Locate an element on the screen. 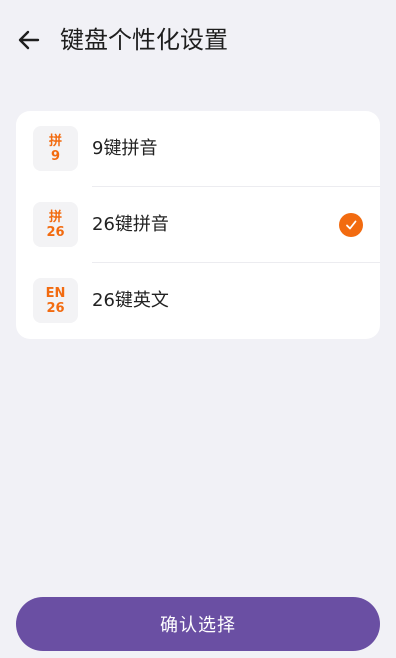 This screenshot has height=658, width=396. keyboard-badge: 拼 26 is located at coordinates (55, 224).